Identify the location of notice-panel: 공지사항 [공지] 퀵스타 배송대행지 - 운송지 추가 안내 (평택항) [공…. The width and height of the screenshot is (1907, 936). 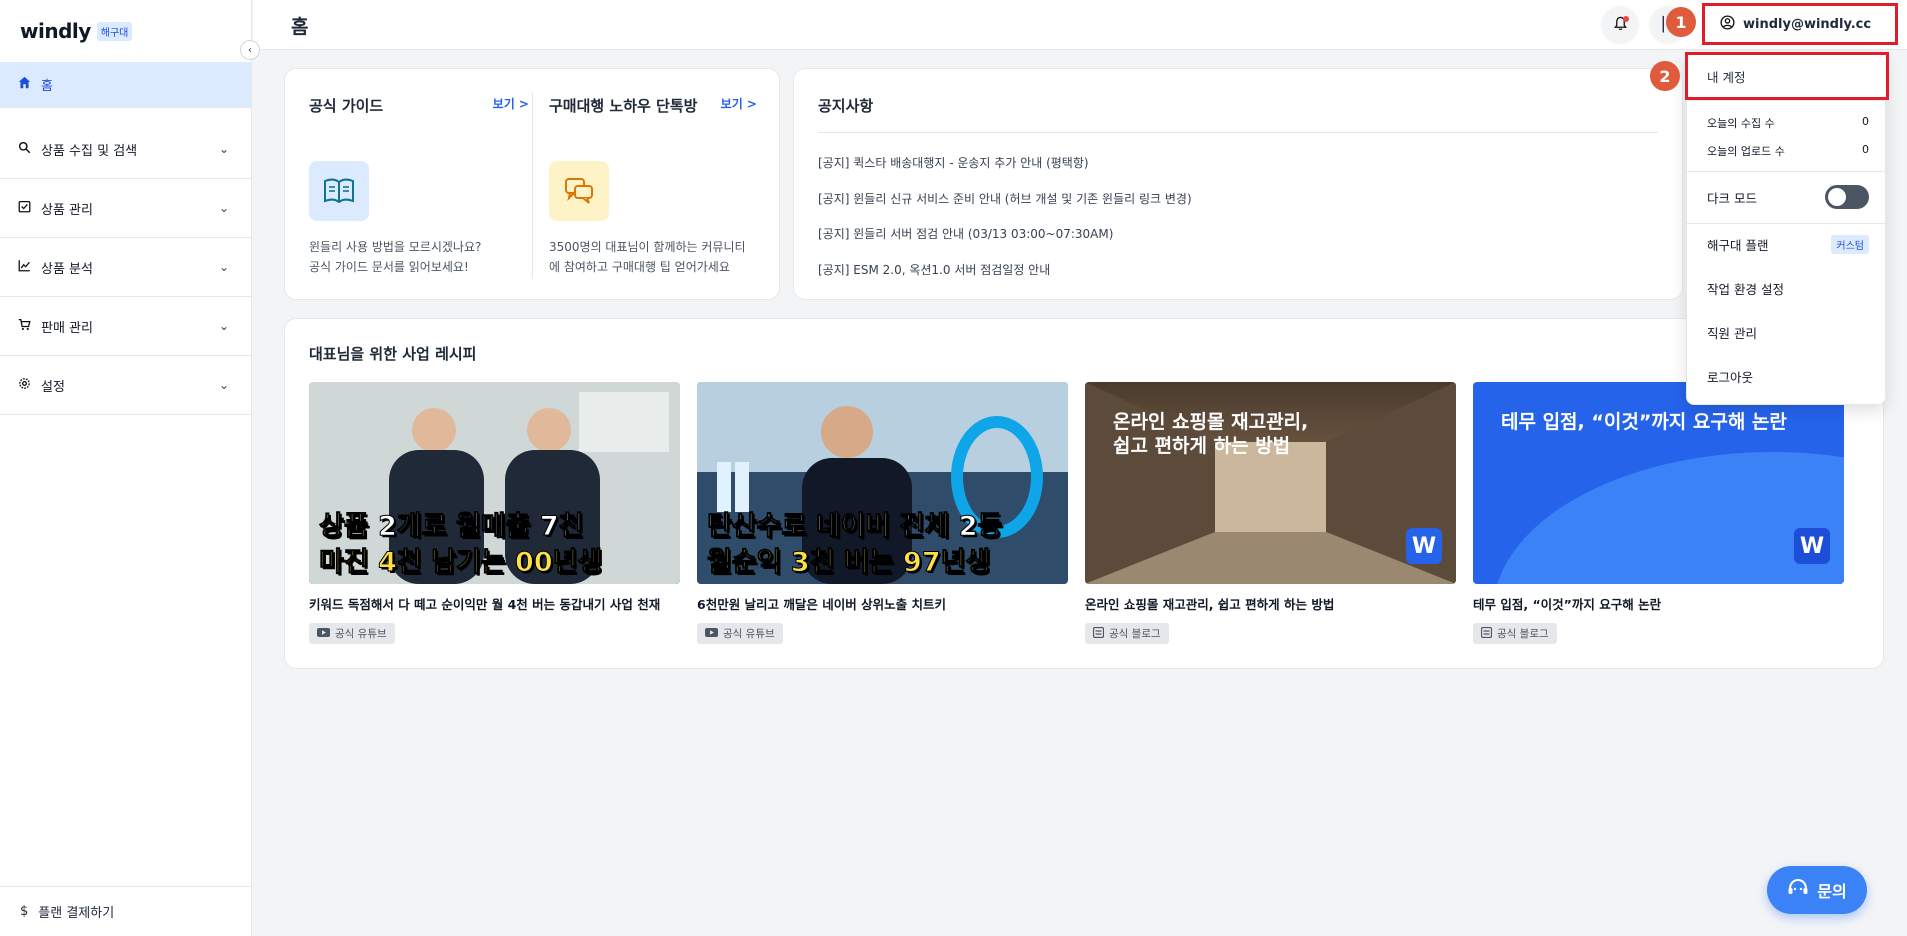
(1238, 184).